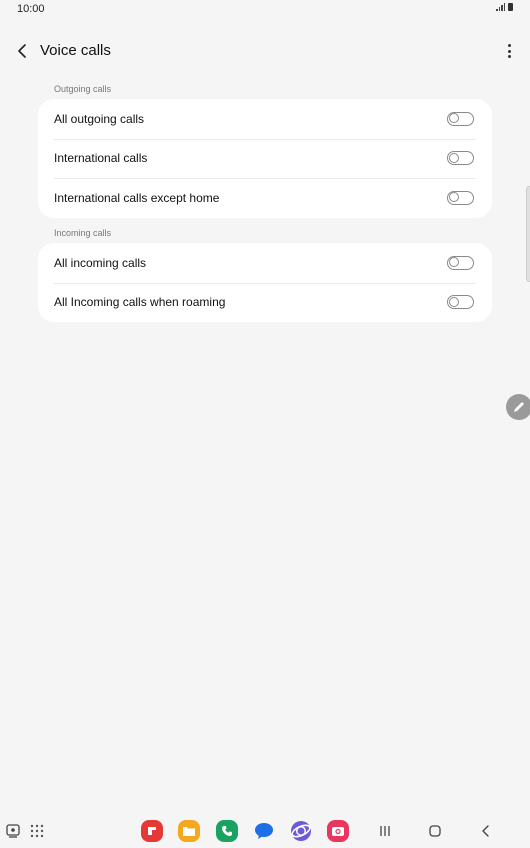 The width and height of the screenshot is (530, 848). What do you see at coordinates (265, 302) in the screenshot?
I see `row-incoming-when-roaming: All Incoming calls when roaming` at bounding box center [265, 302].